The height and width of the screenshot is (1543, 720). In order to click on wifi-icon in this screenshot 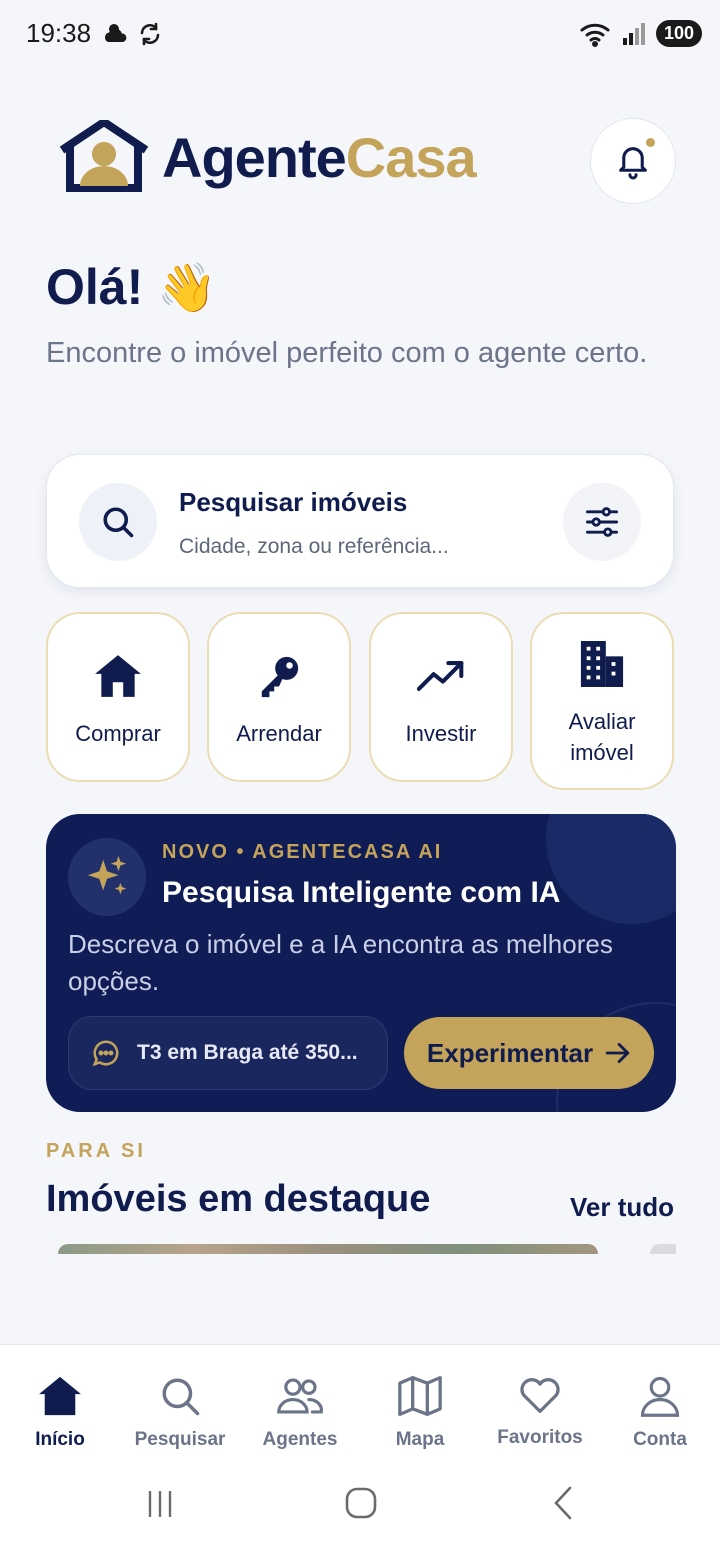, I will do `click(595, 35)`.